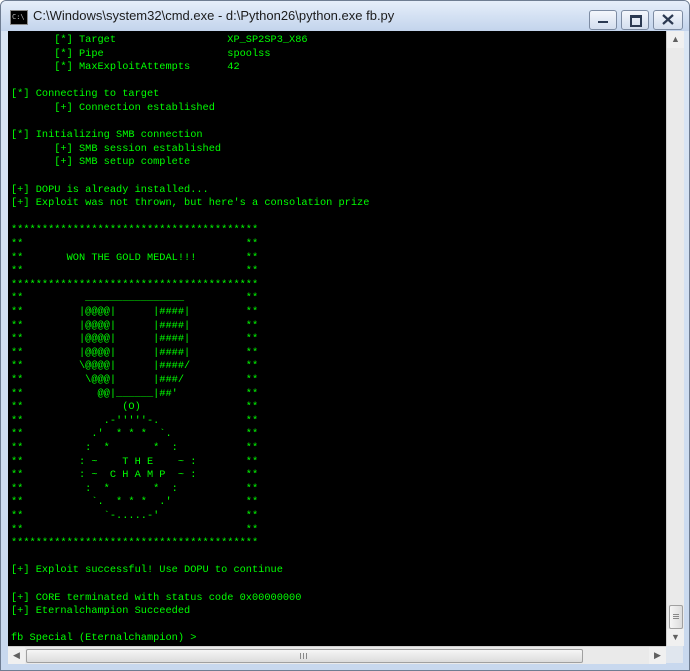 This screenshot has height=671, width=690. I want to click on maximize-icon, so click(636, 21).